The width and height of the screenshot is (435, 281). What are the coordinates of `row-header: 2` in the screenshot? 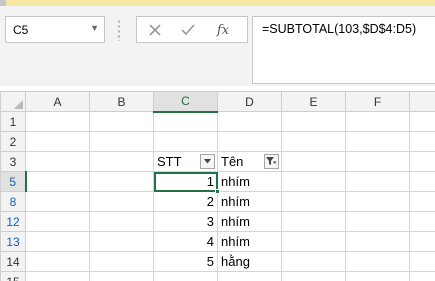 It's located at (13, 141).